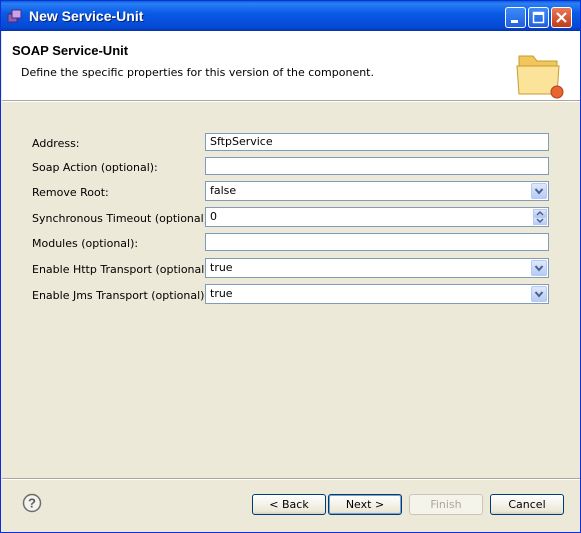  What do you see at coordinates (95, 167) in the screenshot?
I see `soap-action-label: Soap Action (optional):` at bounding box center [95, 167].